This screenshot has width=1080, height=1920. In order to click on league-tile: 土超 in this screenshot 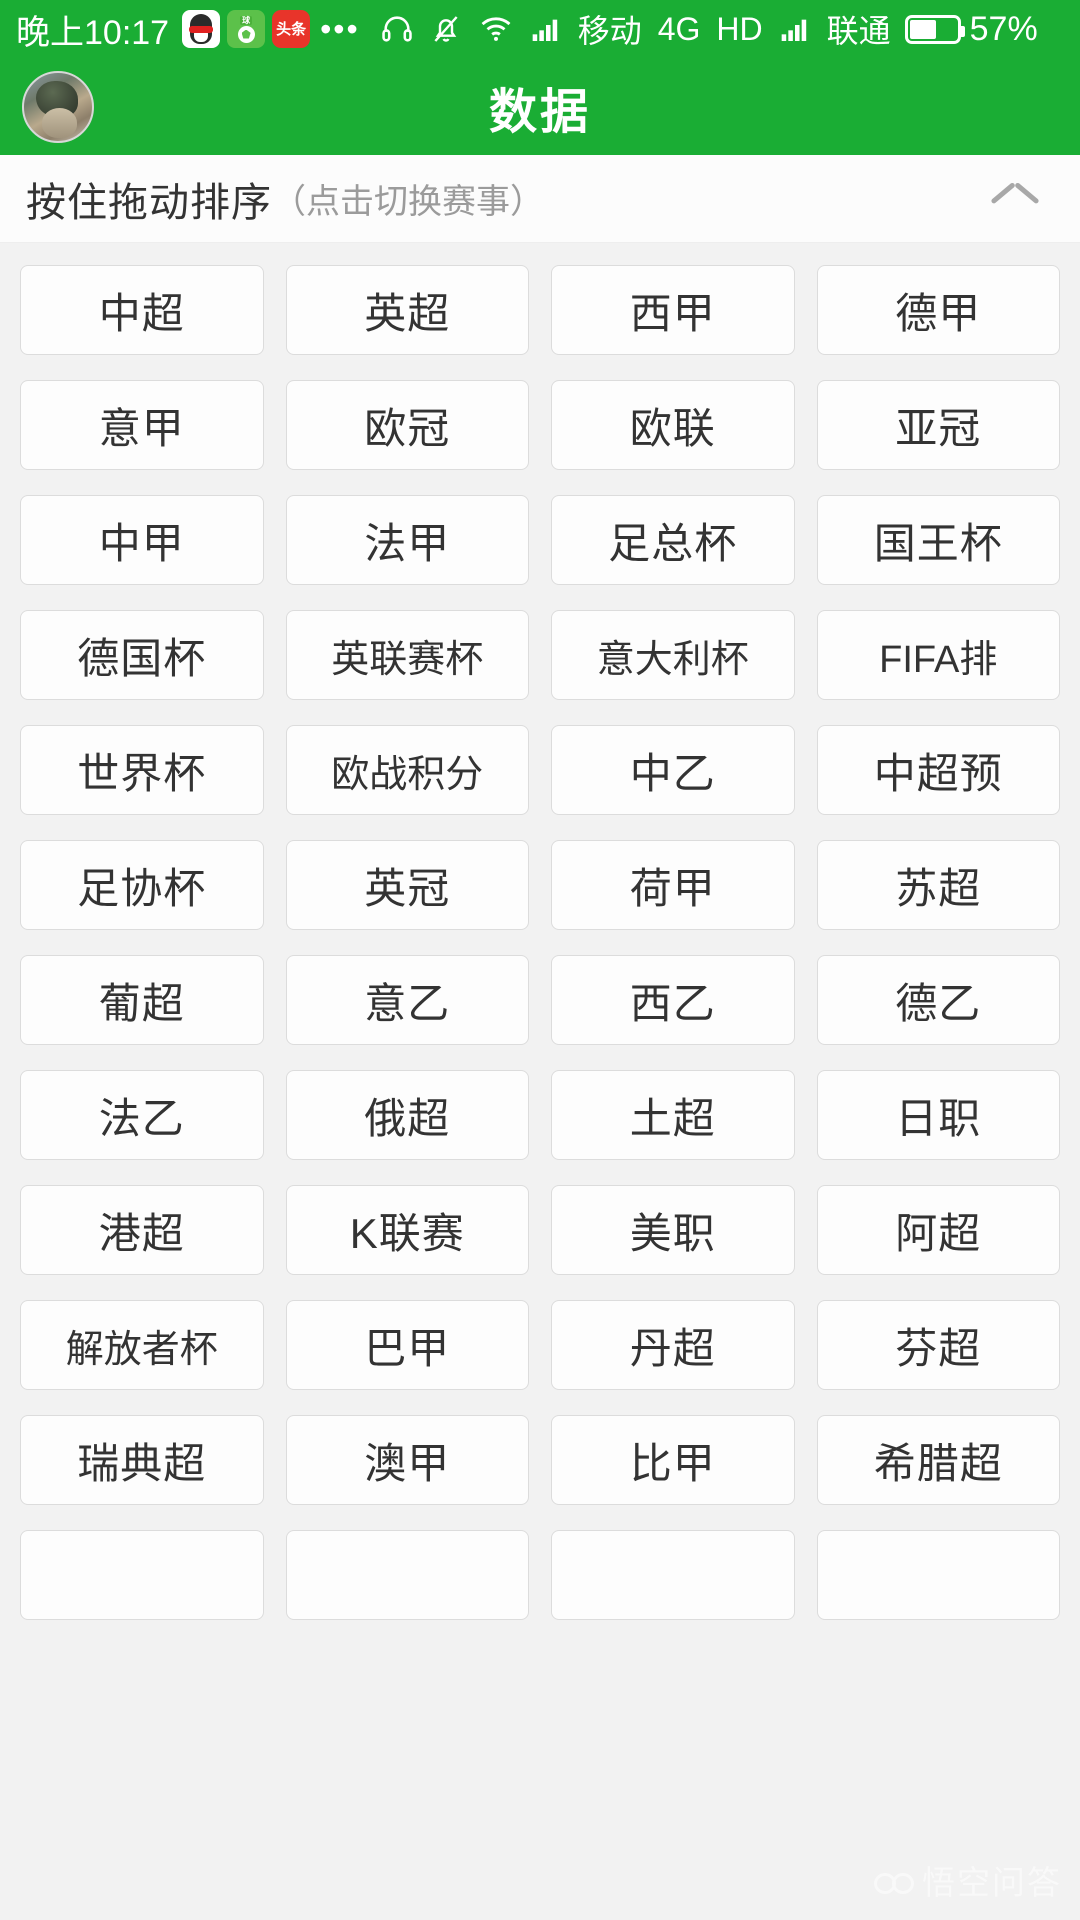, I will do `click(673, 1115)`.